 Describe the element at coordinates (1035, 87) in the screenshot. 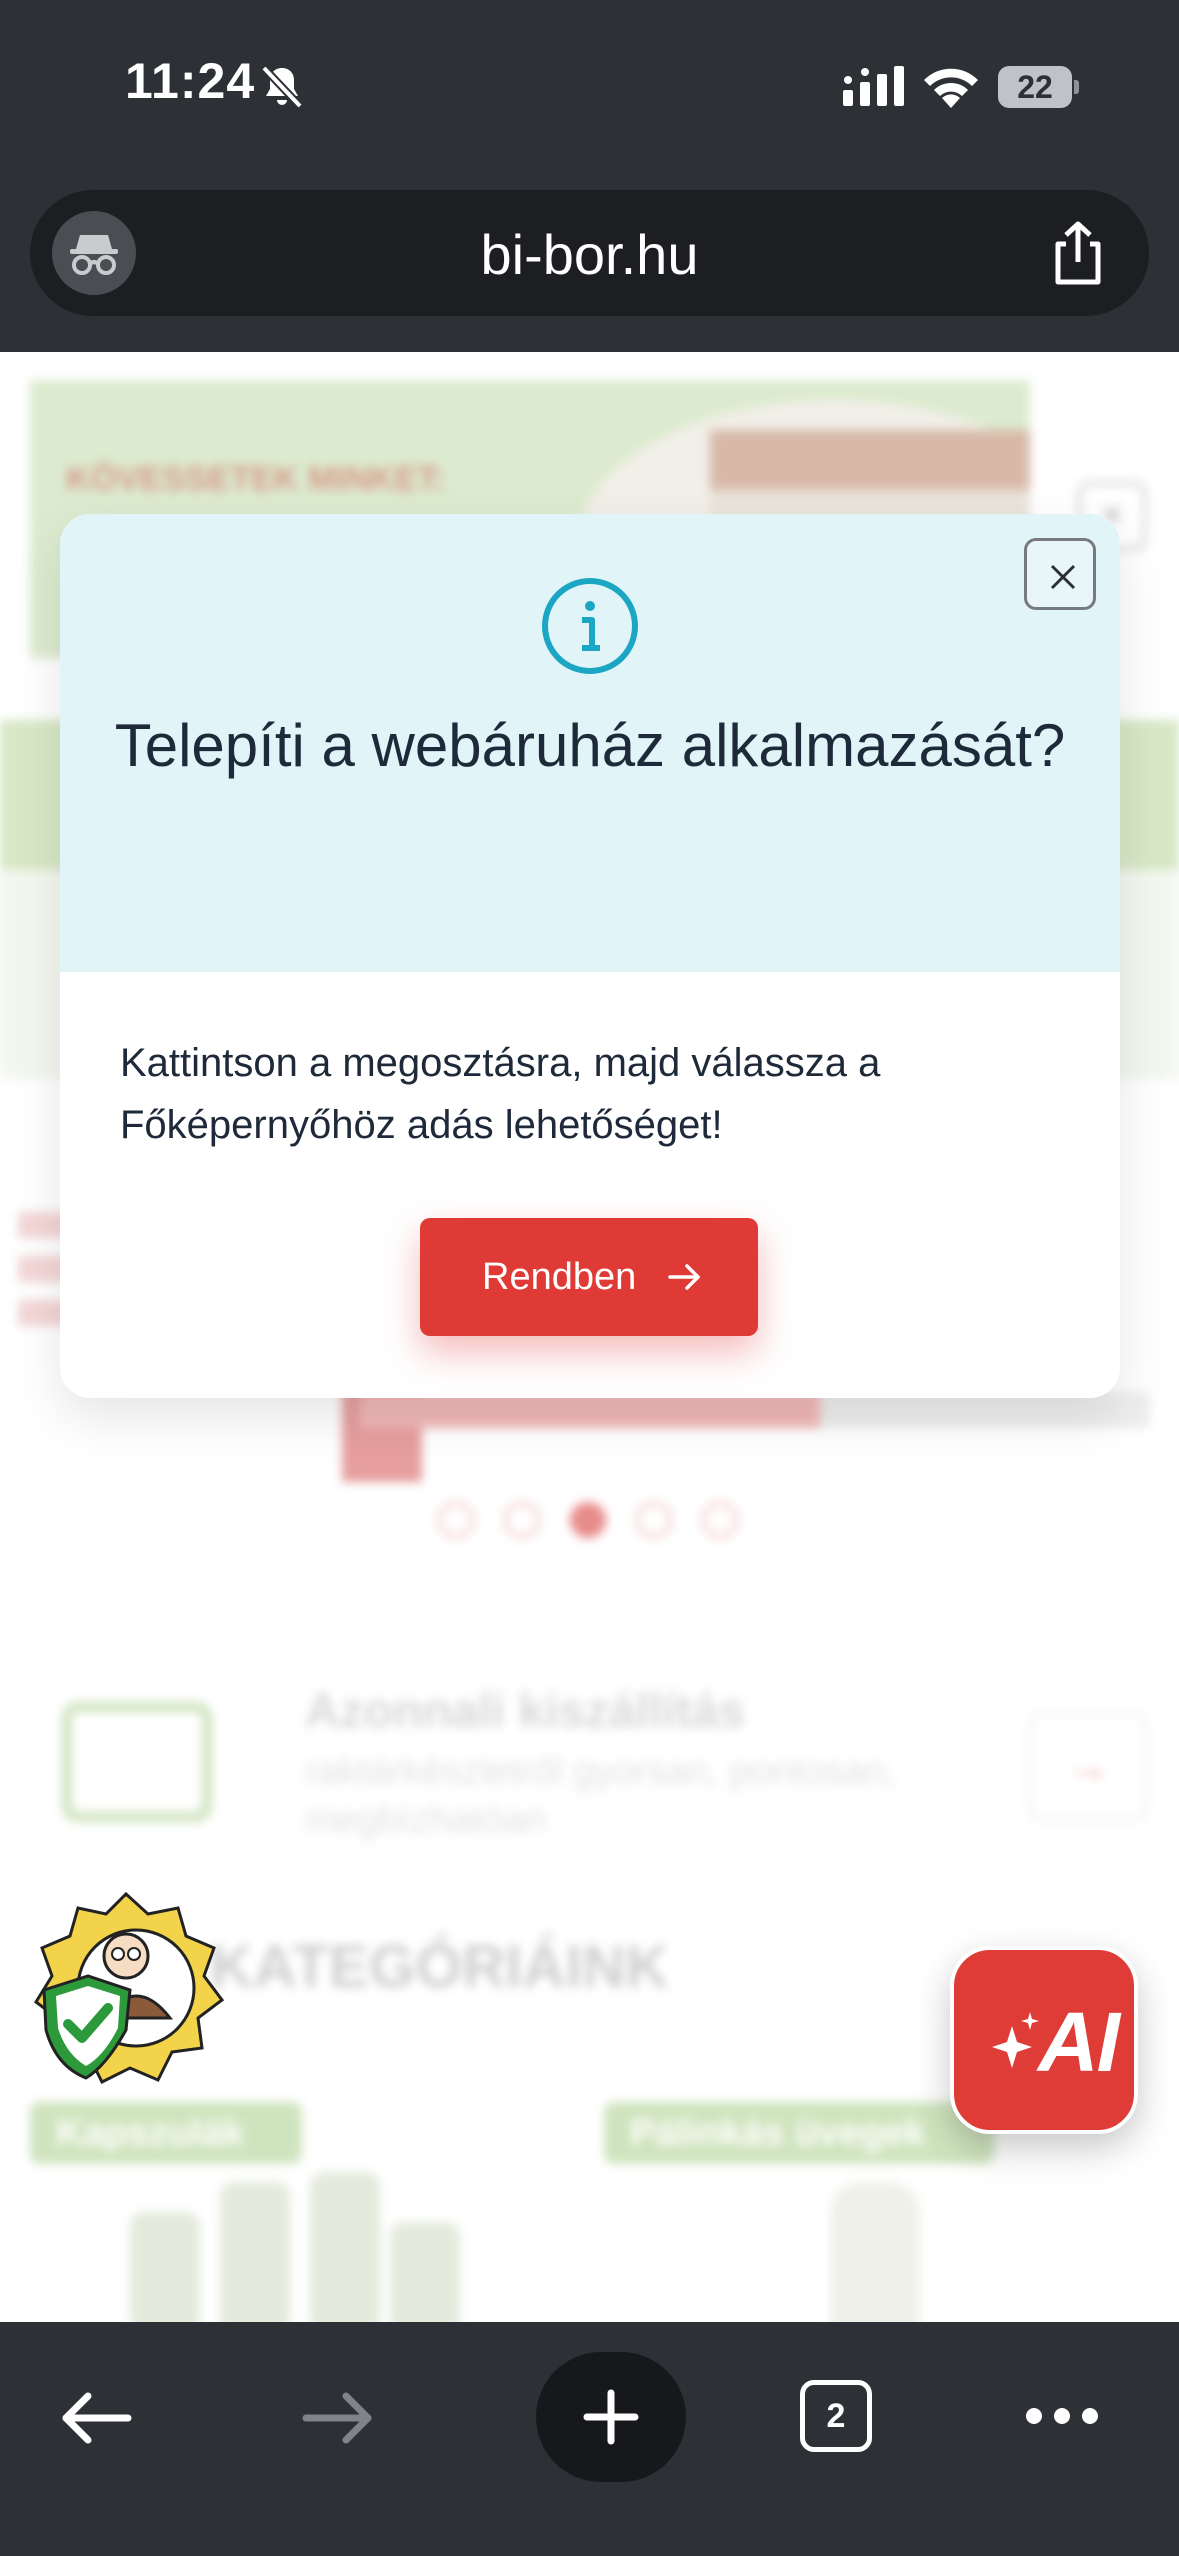

I see `battery-level: 22` at that location.